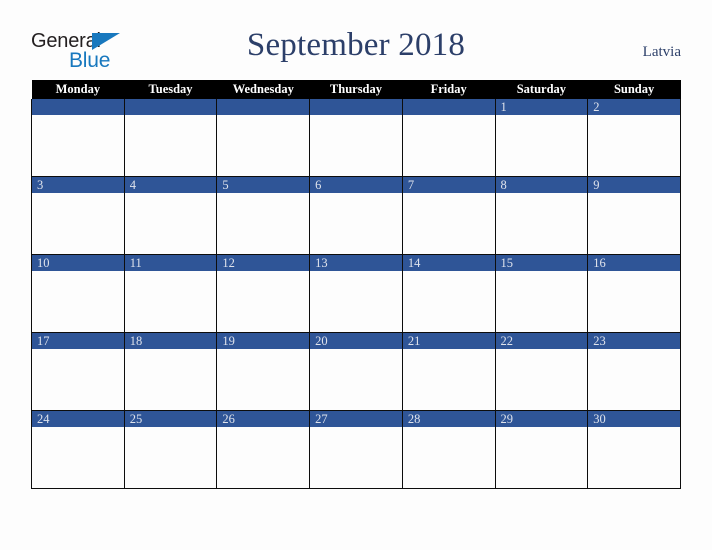 This screenshot has width=712, height=550. I want to click on calendar-day-cell: 20, so click(356, 371).